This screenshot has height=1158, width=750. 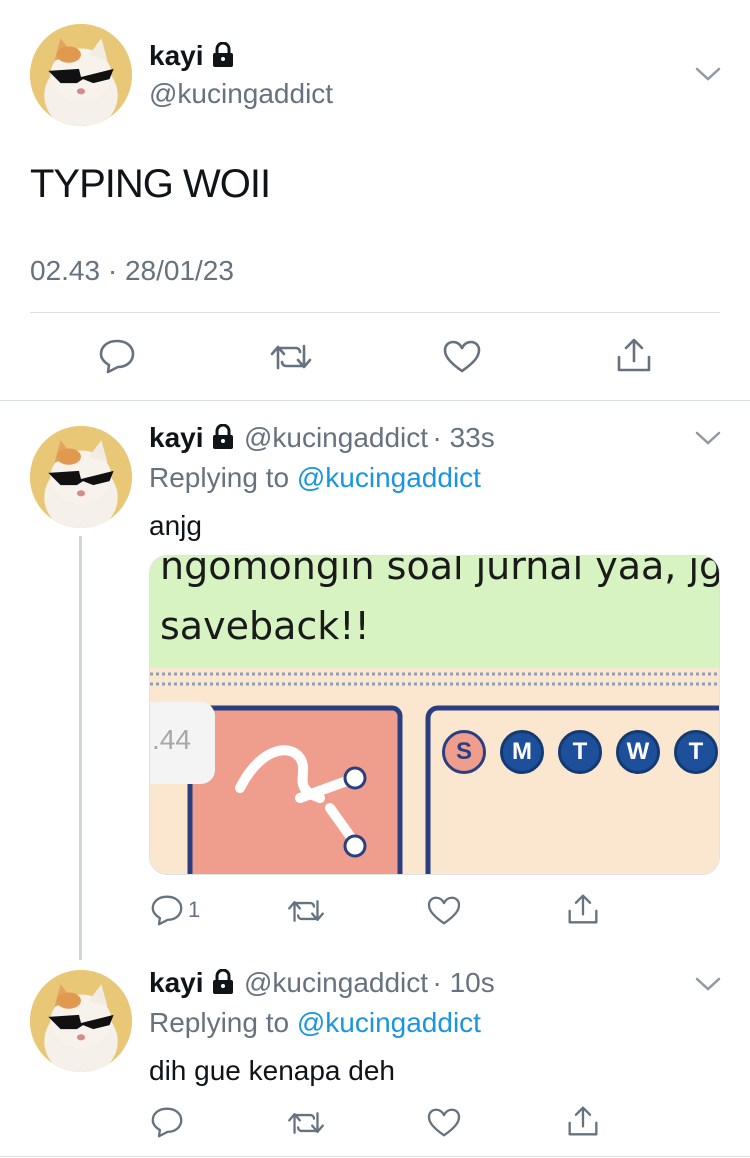 What do you see at coordinates (194, 909) in the screenshot?
I see `reply-count: 1` at bounding box center [194, 909].